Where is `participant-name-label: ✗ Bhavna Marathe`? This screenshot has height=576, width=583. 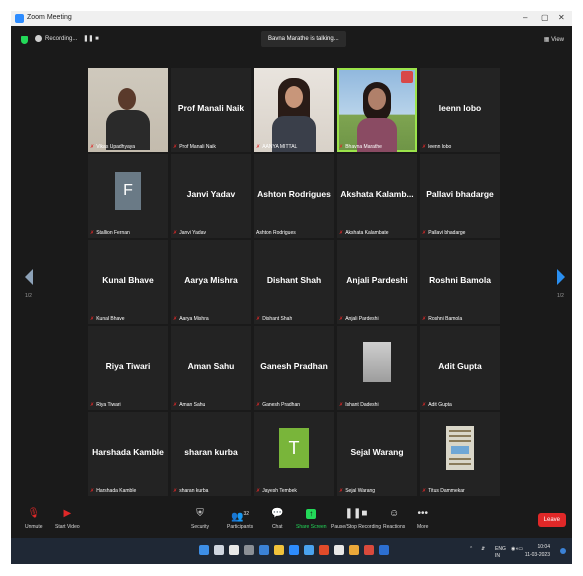 participant-name-label: ✗ Bhavna Marathe is located at coordinates (360, 147).